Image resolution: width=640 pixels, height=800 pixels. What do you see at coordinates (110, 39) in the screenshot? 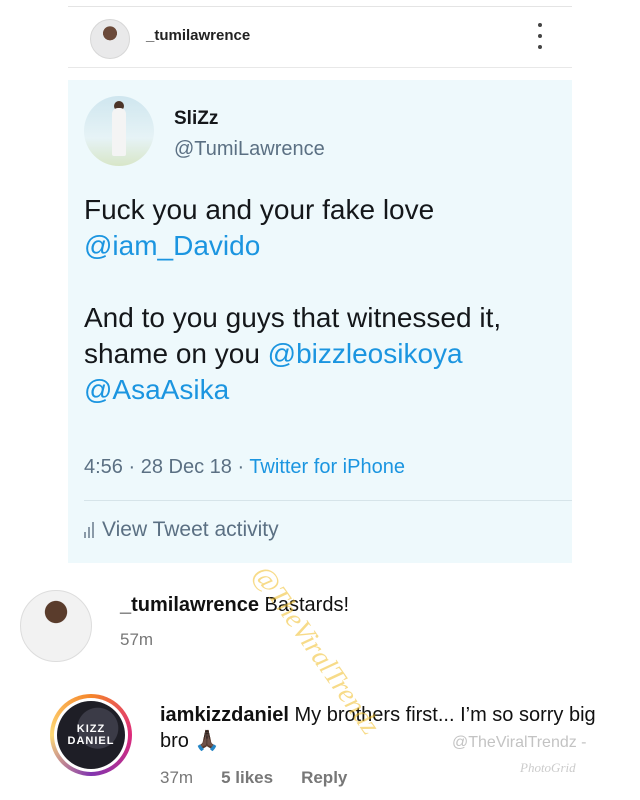
I see `post-author-avatar` at bounding box center [110, 39].